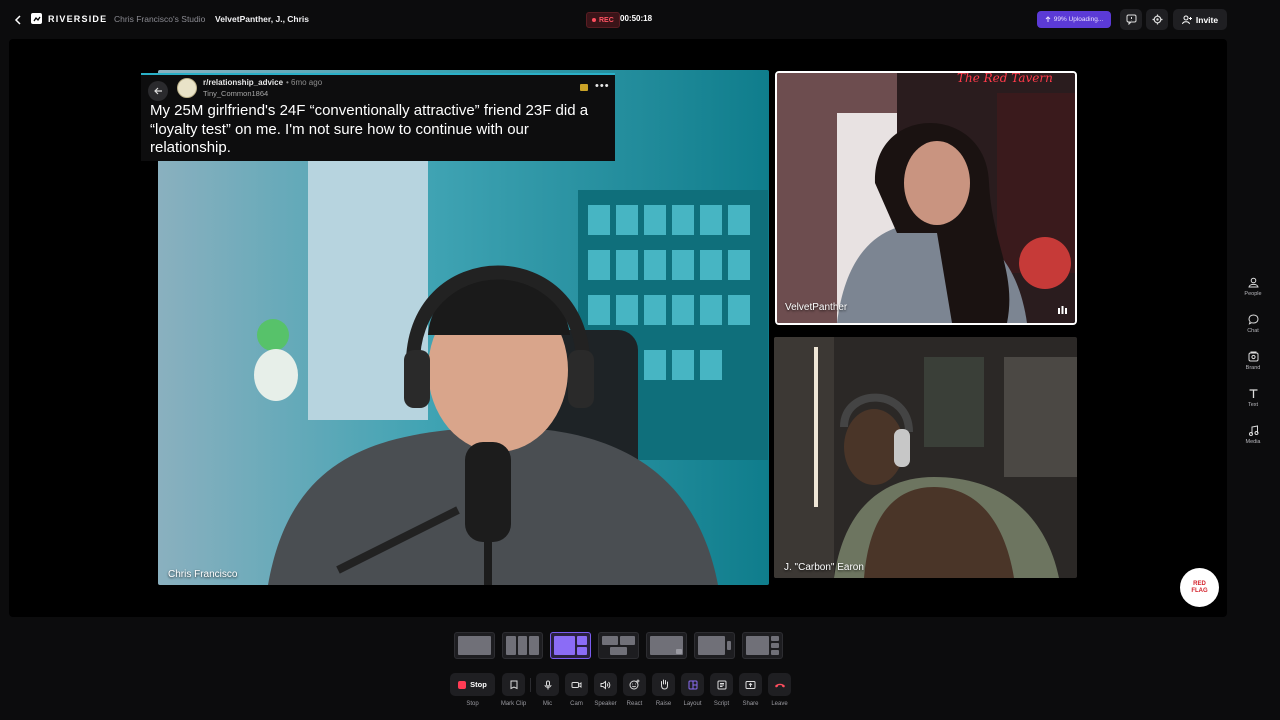  What do you see at coordinates (1253, 393) in the screenshot?
I see `text-icon` at bounding box center [1253, 393].